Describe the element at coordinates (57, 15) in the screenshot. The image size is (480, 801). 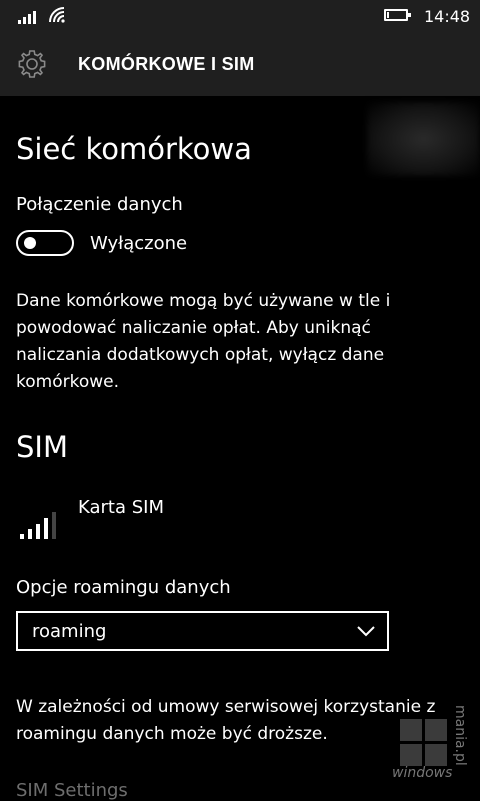
I see `wifi-icon` at that location.